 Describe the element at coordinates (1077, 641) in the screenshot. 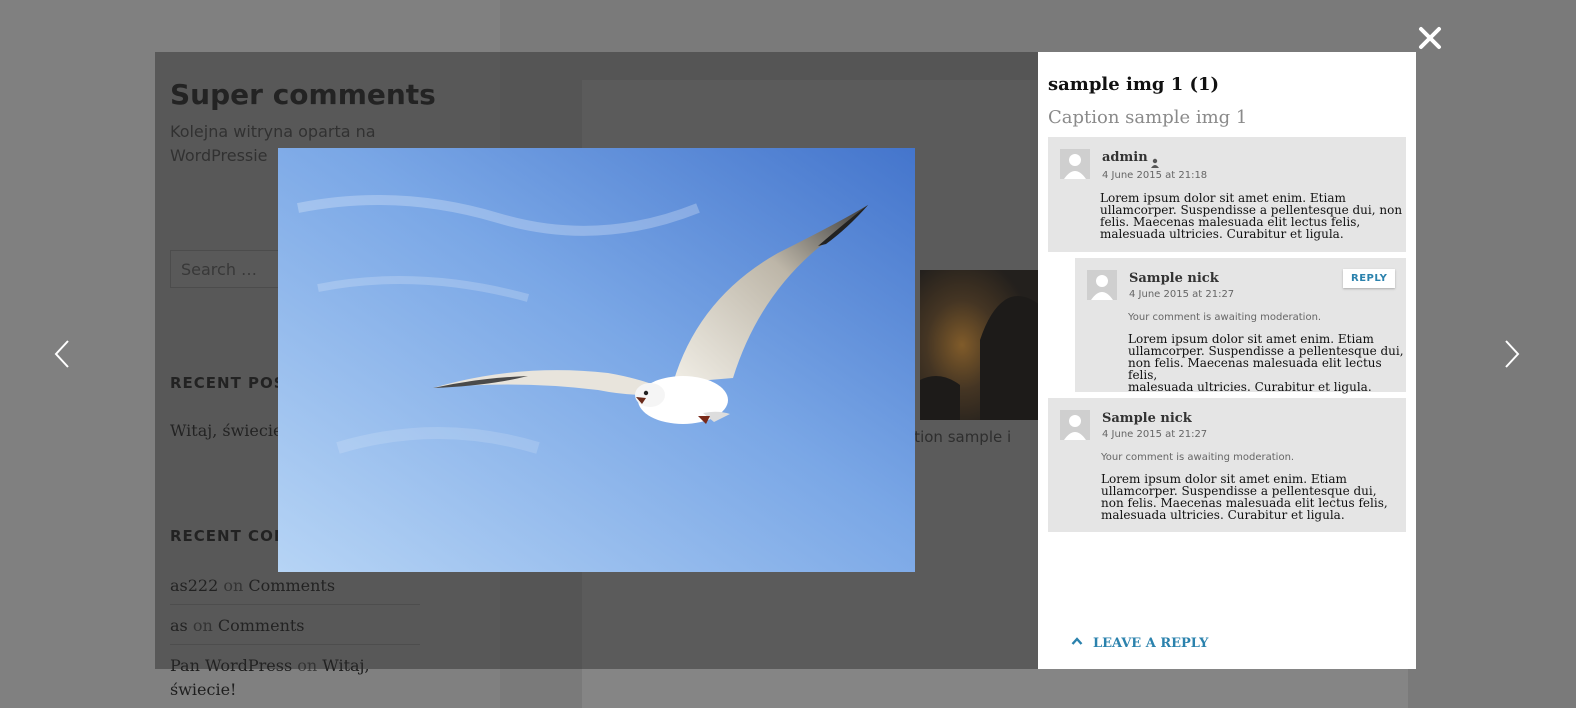

I see `chevron-up-icon` at that location.